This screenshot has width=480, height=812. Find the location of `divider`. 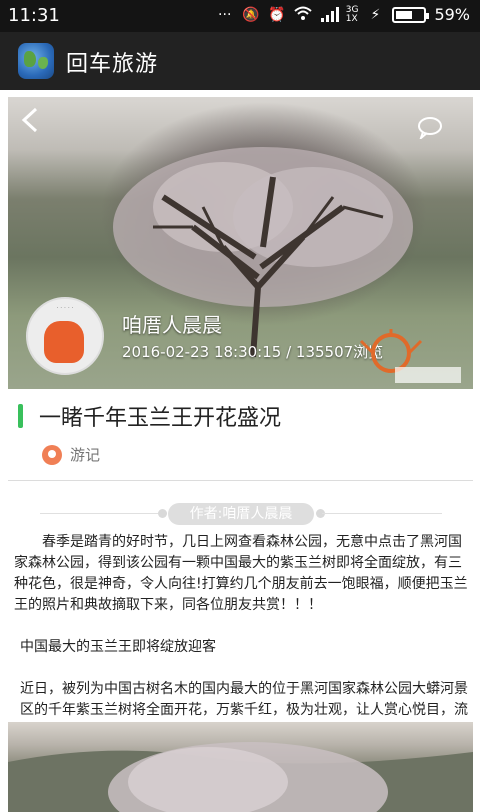

divider is located at coordinates (240, 480).